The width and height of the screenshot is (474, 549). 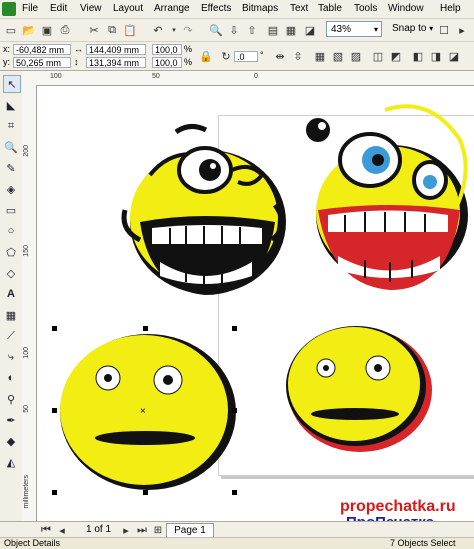 I want to click on status-bar: Object Details 7 Objects Select, so click(x=237, y=543).